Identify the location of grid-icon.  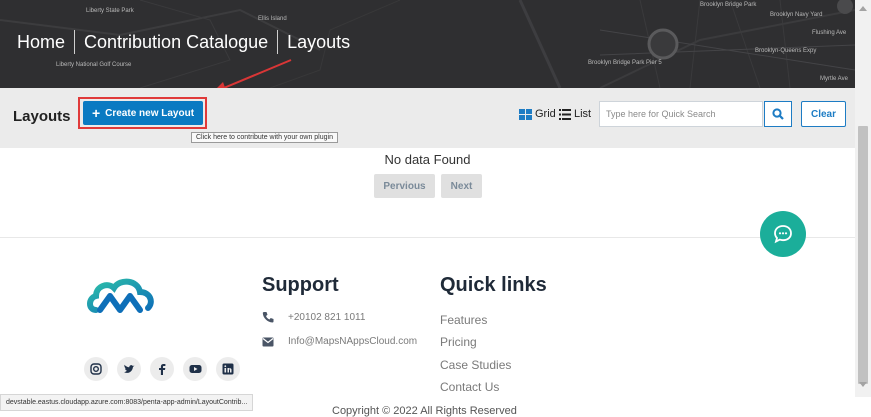
(525, 114).